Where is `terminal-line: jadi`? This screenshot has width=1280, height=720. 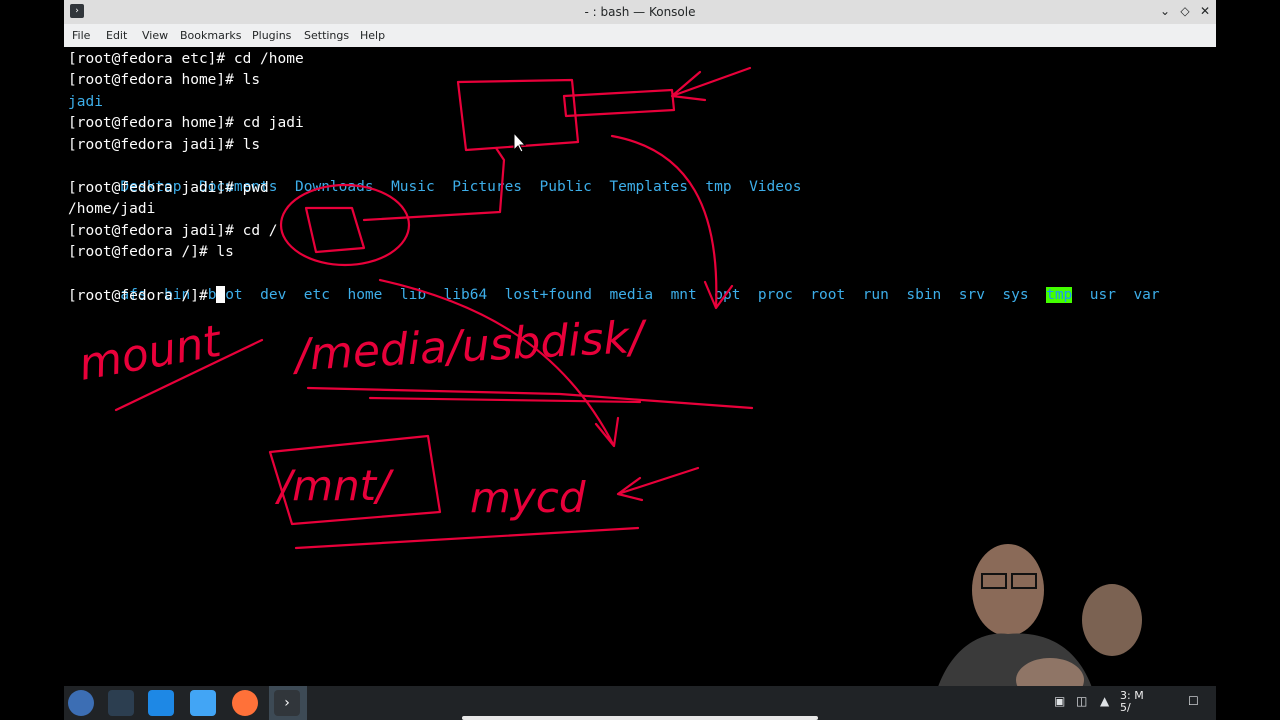
terminal-line: jadi is located at coordinates (85, 102).